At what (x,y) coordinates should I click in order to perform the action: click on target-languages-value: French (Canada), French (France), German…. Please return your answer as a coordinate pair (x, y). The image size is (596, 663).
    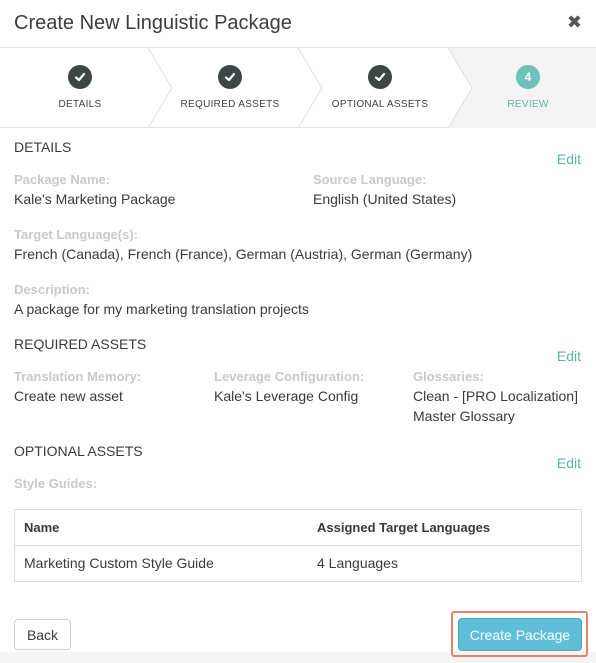
    Looking at the image, I should click on (243, 254).